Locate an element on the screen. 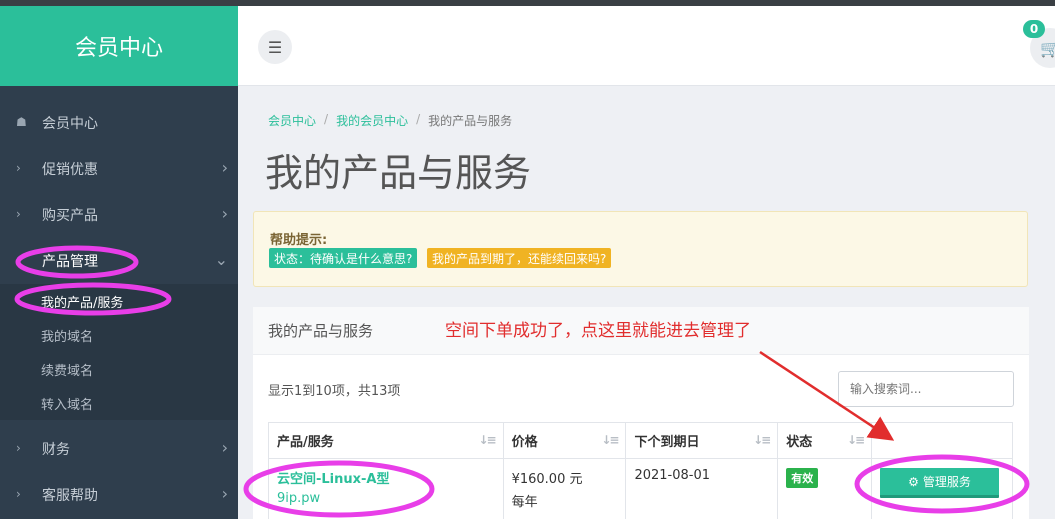 Image resolution: width=1055 pixels, height=519 pixels. manage-service-button: ⚙ 管理服务 is located at coordinates (939, 483).